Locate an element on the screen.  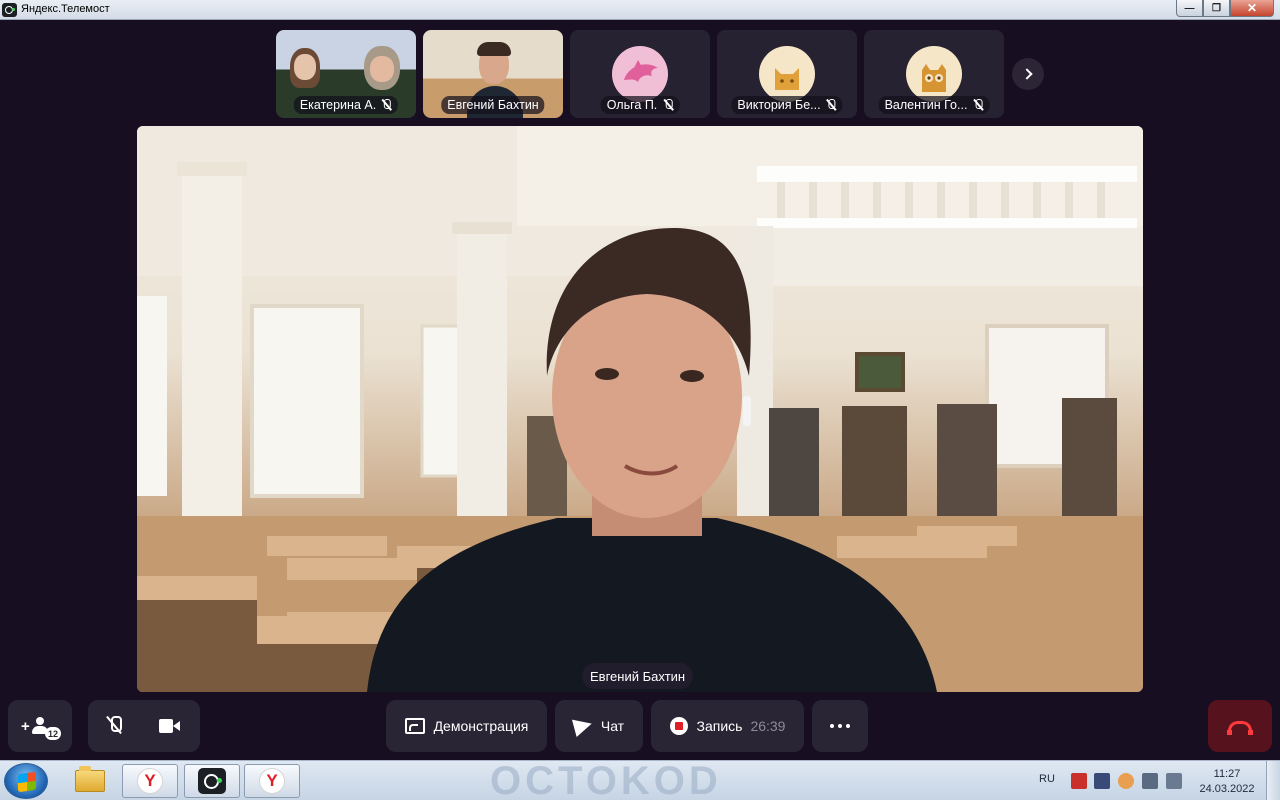
participant-tile-olga: Ольга П. is located at coordinates (640, 74).